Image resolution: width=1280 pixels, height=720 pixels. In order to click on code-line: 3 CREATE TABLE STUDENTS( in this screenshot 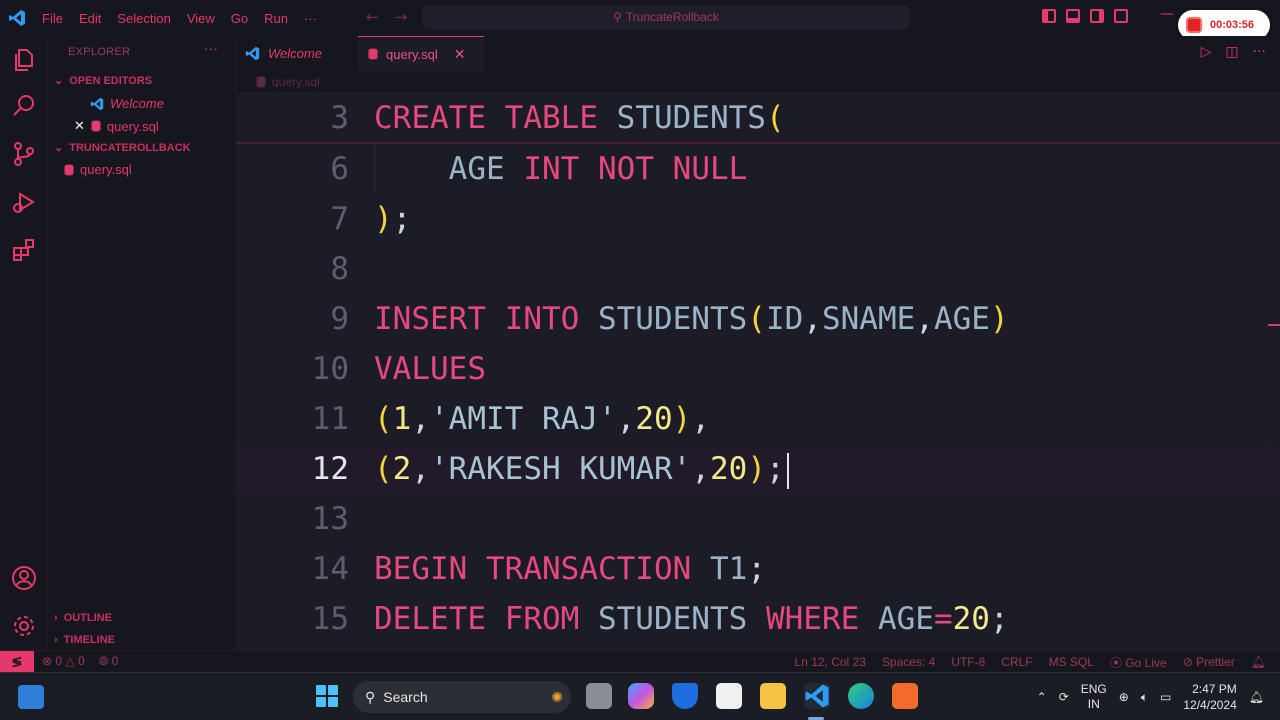, I will do `click(758, 118)`.